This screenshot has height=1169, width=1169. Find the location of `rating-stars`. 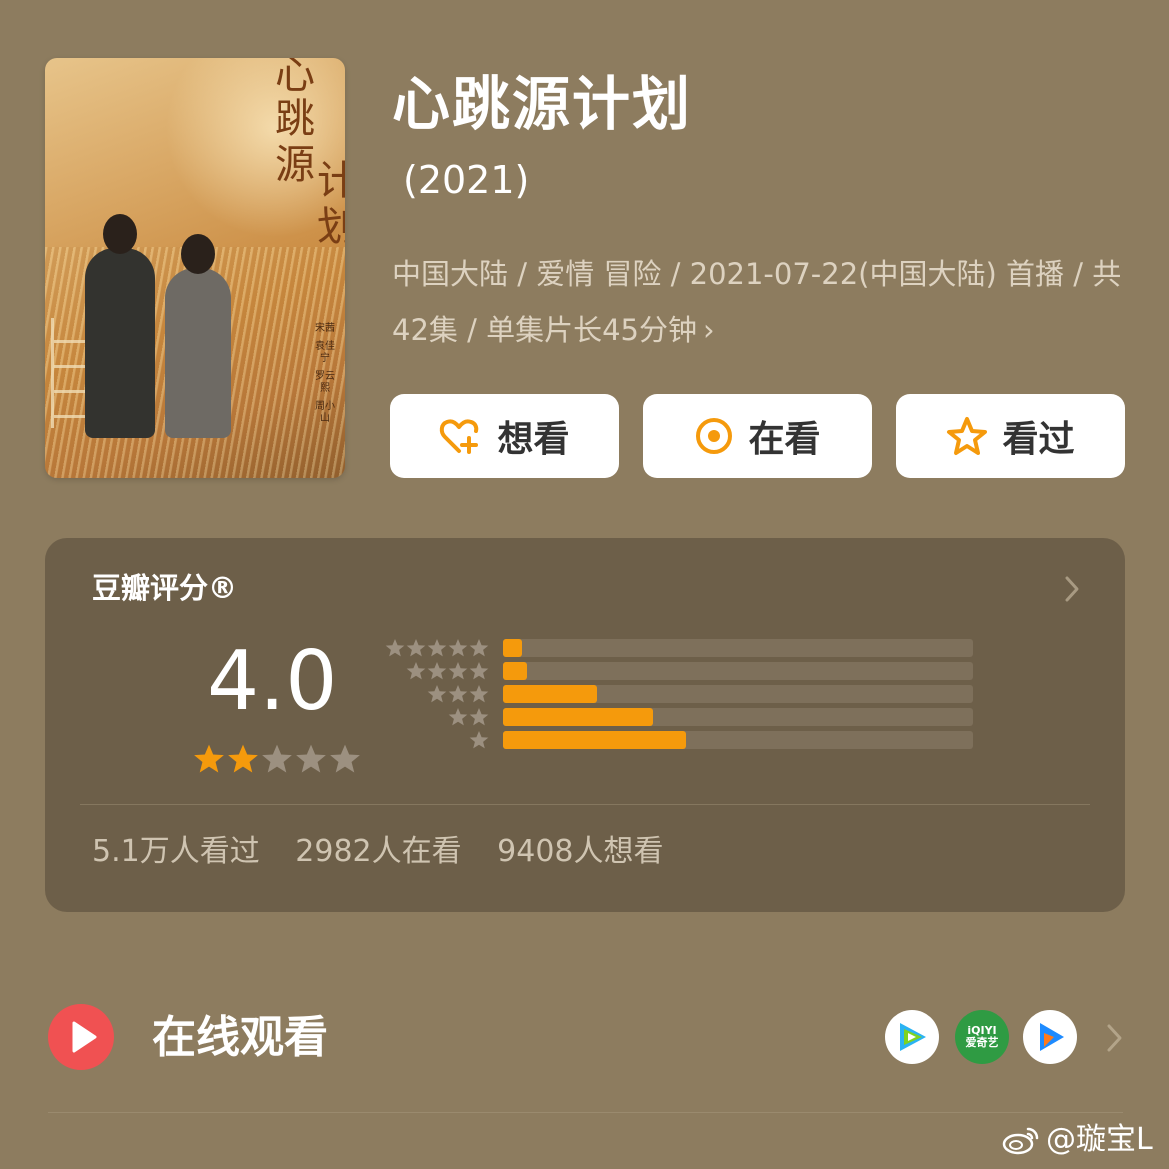

rating-stars is located at coordinates (278, 759).